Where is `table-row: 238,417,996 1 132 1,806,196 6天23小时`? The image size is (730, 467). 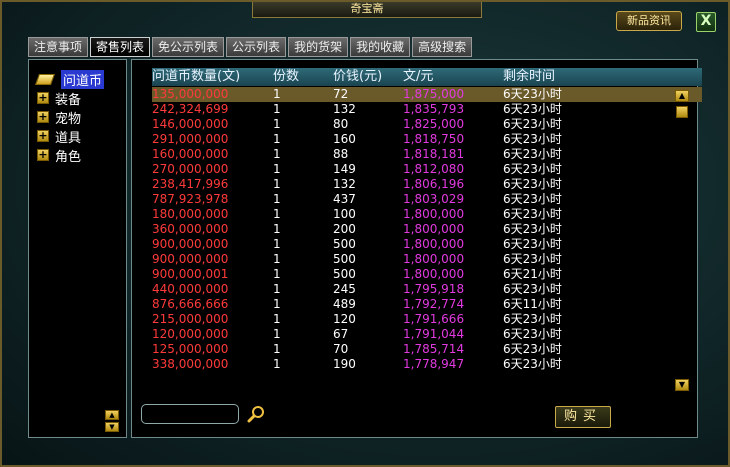
table-row: 238,417,996 1 132 1,806,196 6天23小时 is located at coordinates (427, 184).